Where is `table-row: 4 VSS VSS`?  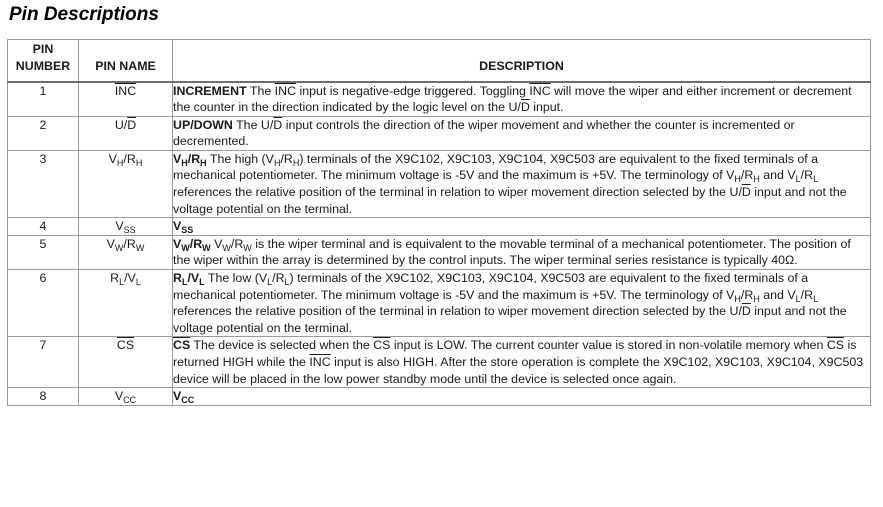 table-row: 4 VSS VSS is located at coordinates (439, 226).